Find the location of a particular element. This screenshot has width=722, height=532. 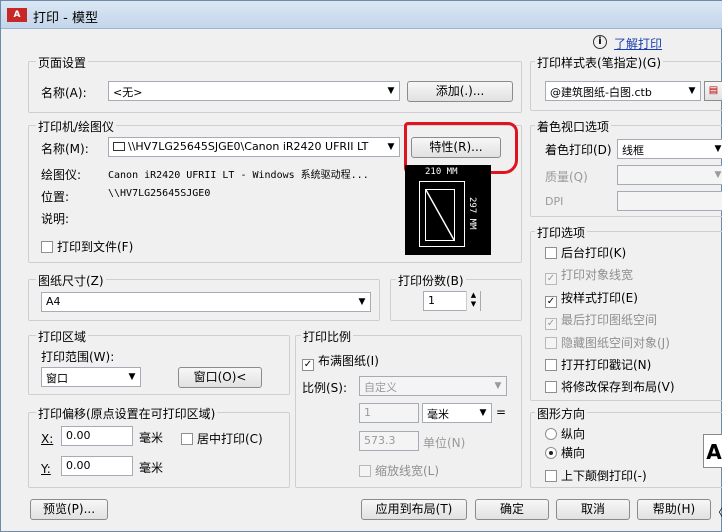

upside-down-checkbox: 上下颠倒打印(-) is located at coordinates (596, 475).